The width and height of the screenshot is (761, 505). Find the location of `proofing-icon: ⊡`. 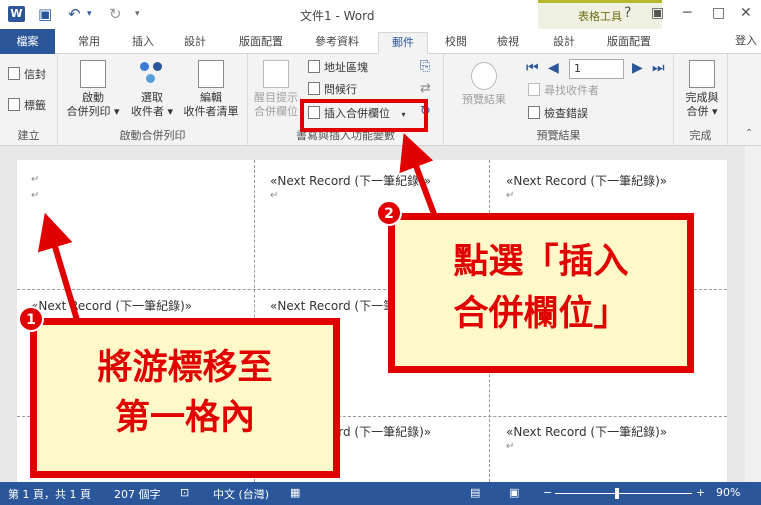

proofing-icon: ⊡ is located at coordinates (184, 492).